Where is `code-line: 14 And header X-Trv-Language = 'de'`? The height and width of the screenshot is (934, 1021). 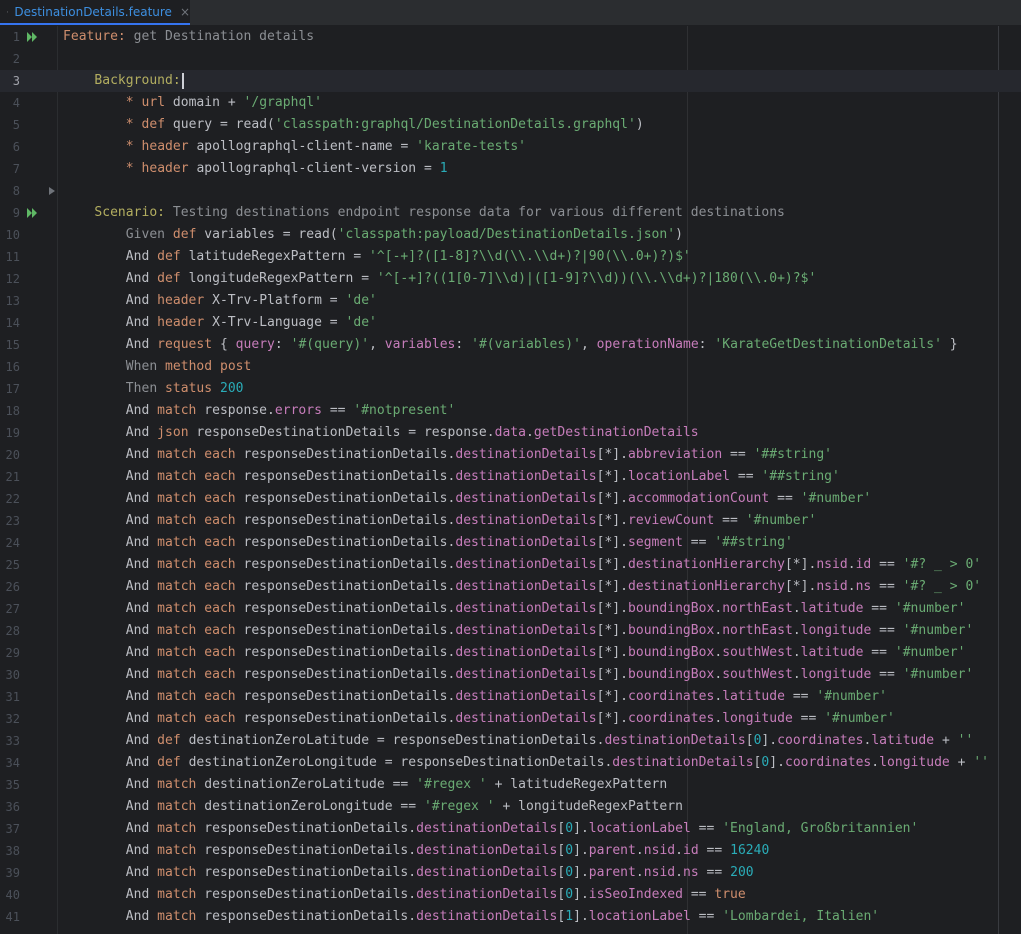 code-line: 14 And header X-Trv-Language = 'de' is located at coordinates (510, 323).